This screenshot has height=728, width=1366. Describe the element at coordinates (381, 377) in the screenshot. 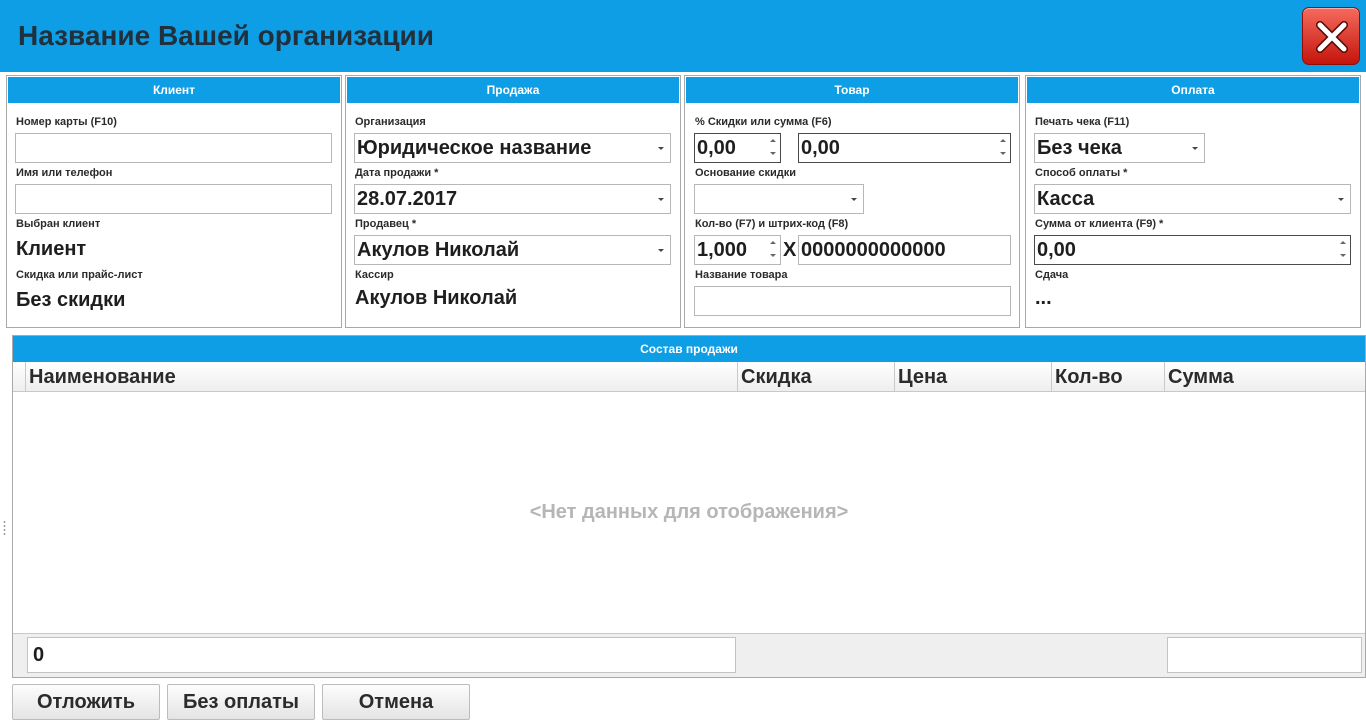

I see `column-header-name: Наименование` at that location.